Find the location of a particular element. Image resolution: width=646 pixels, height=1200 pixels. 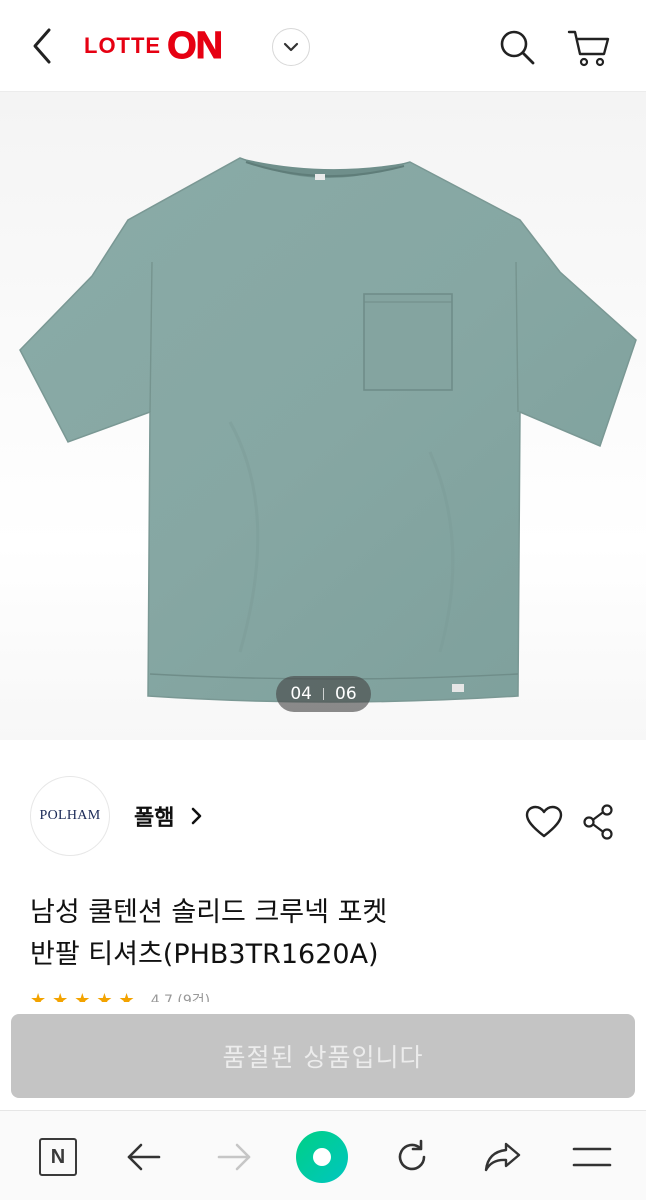

search-button is located at coordinates (517, 47).